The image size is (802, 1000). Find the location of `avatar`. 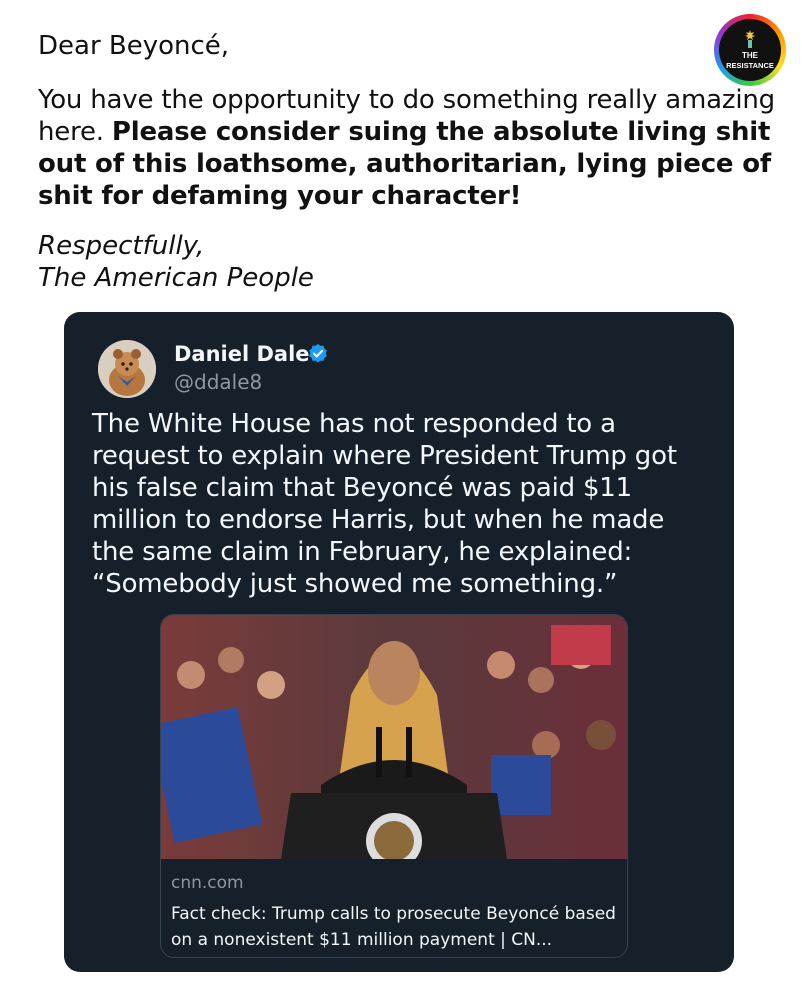

avatar is located at coordinates (127, 369).